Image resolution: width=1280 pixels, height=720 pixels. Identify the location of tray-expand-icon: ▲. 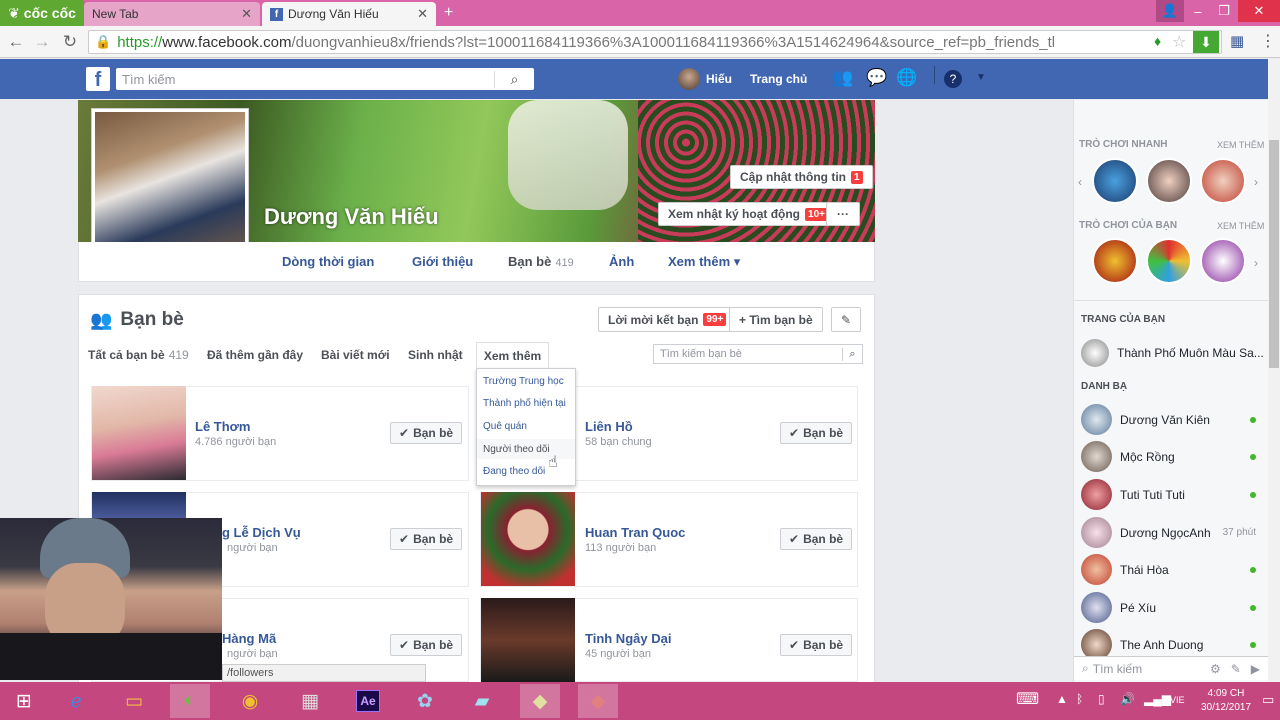
(1062, 699).